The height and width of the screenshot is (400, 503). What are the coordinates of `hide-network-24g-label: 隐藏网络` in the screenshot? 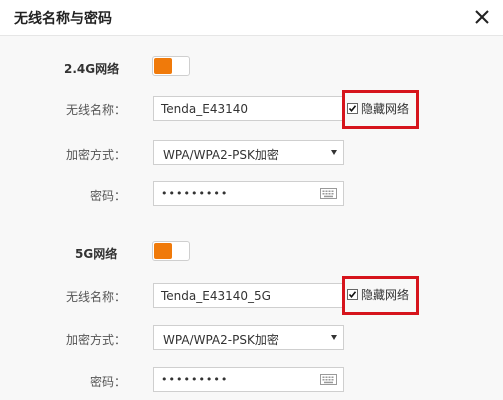 It's located at (385, 109).